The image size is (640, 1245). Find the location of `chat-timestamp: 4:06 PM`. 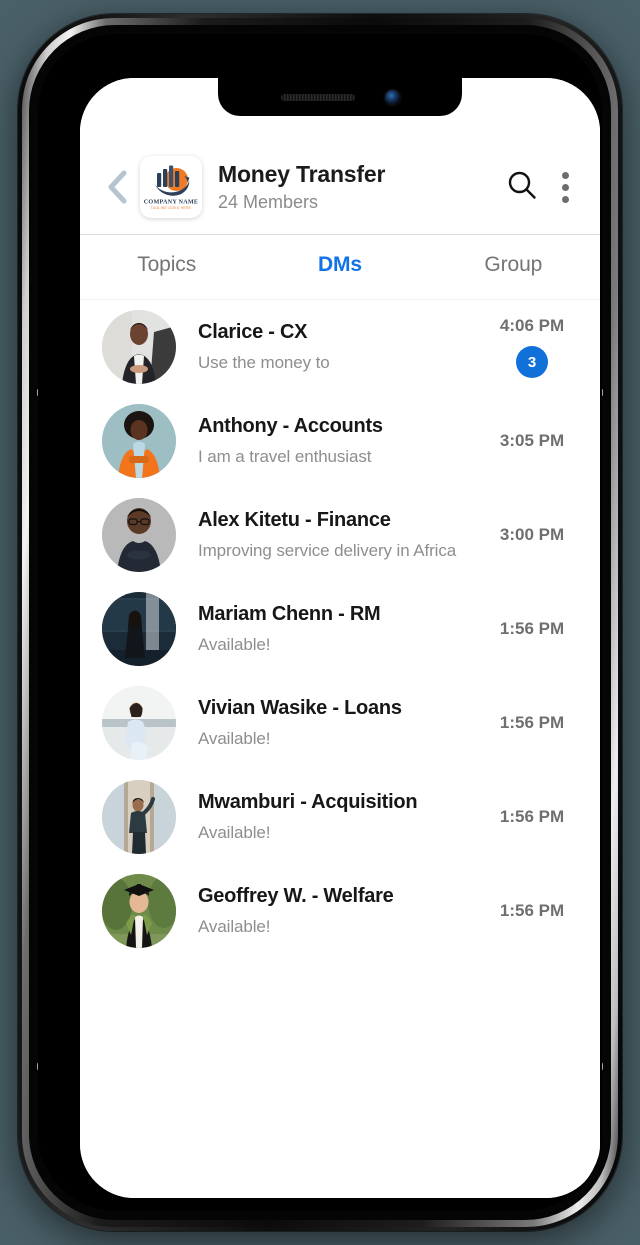

chat-timestamp: 4:06 PM is located at coordinates (532, 325).